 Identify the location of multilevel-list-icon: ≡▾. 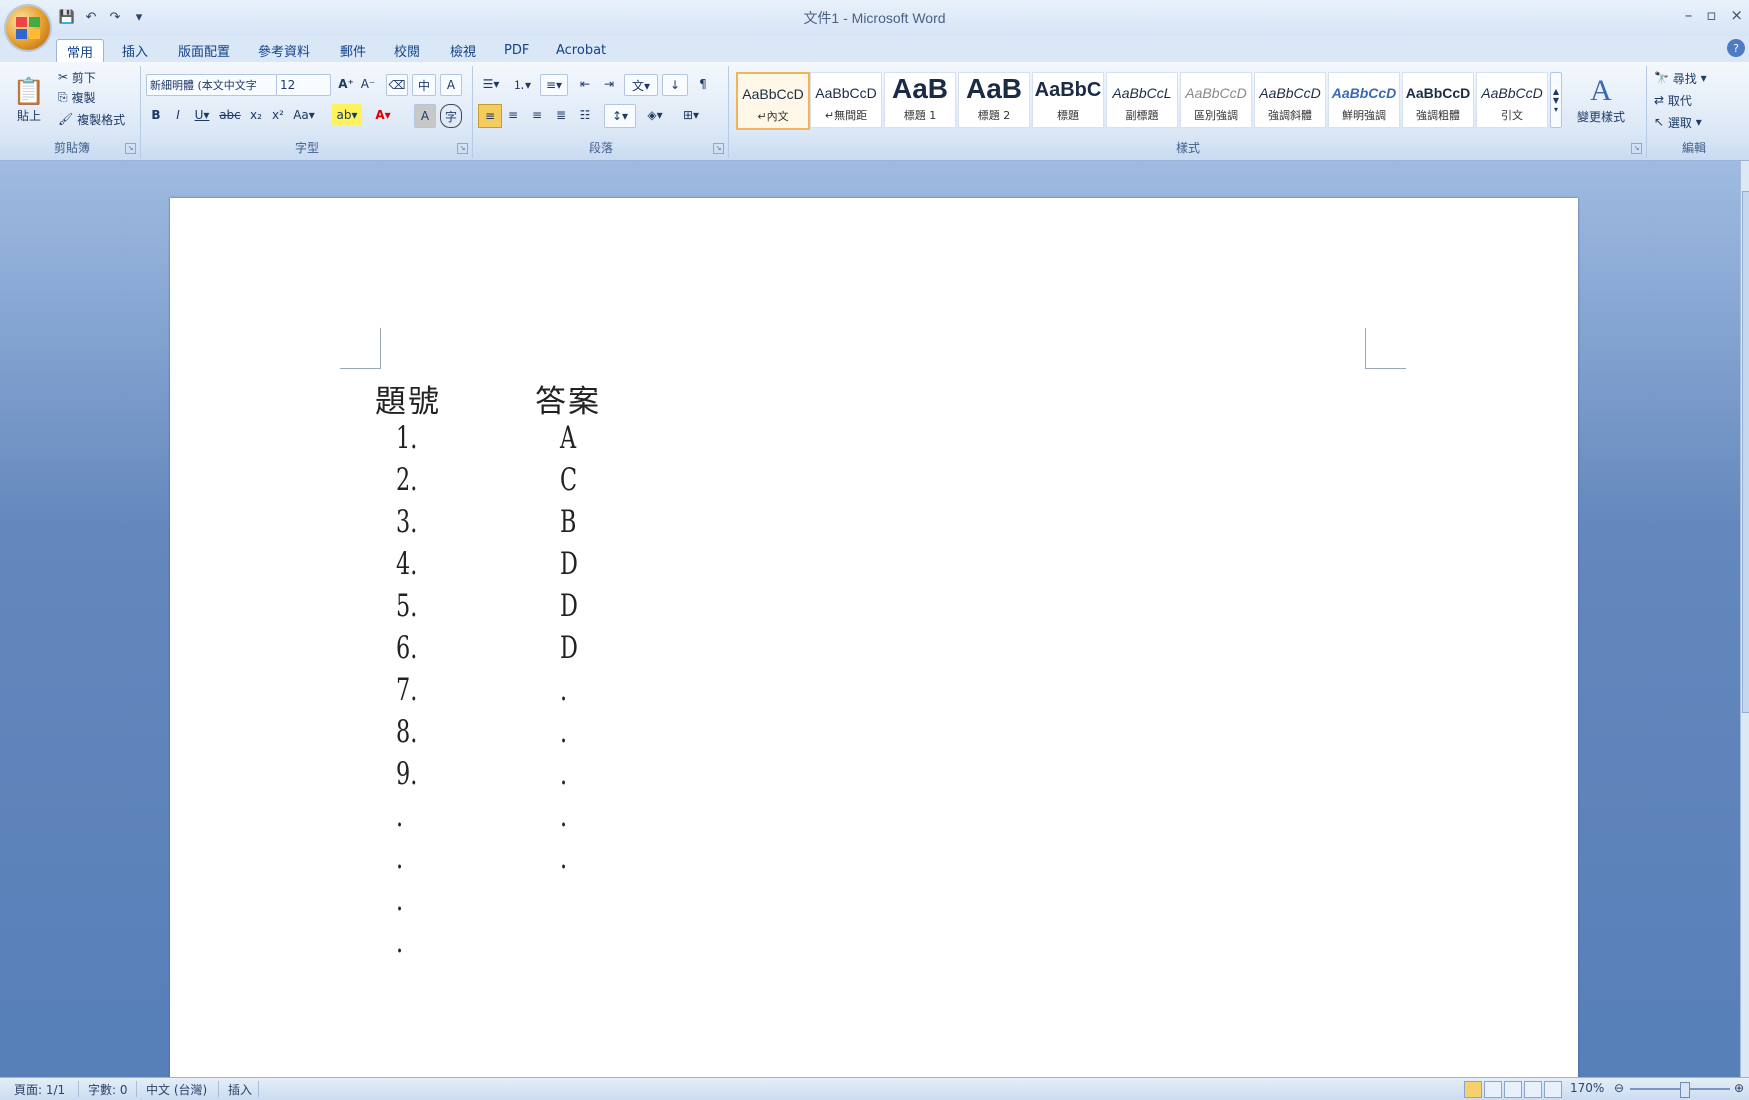
(554, 85).